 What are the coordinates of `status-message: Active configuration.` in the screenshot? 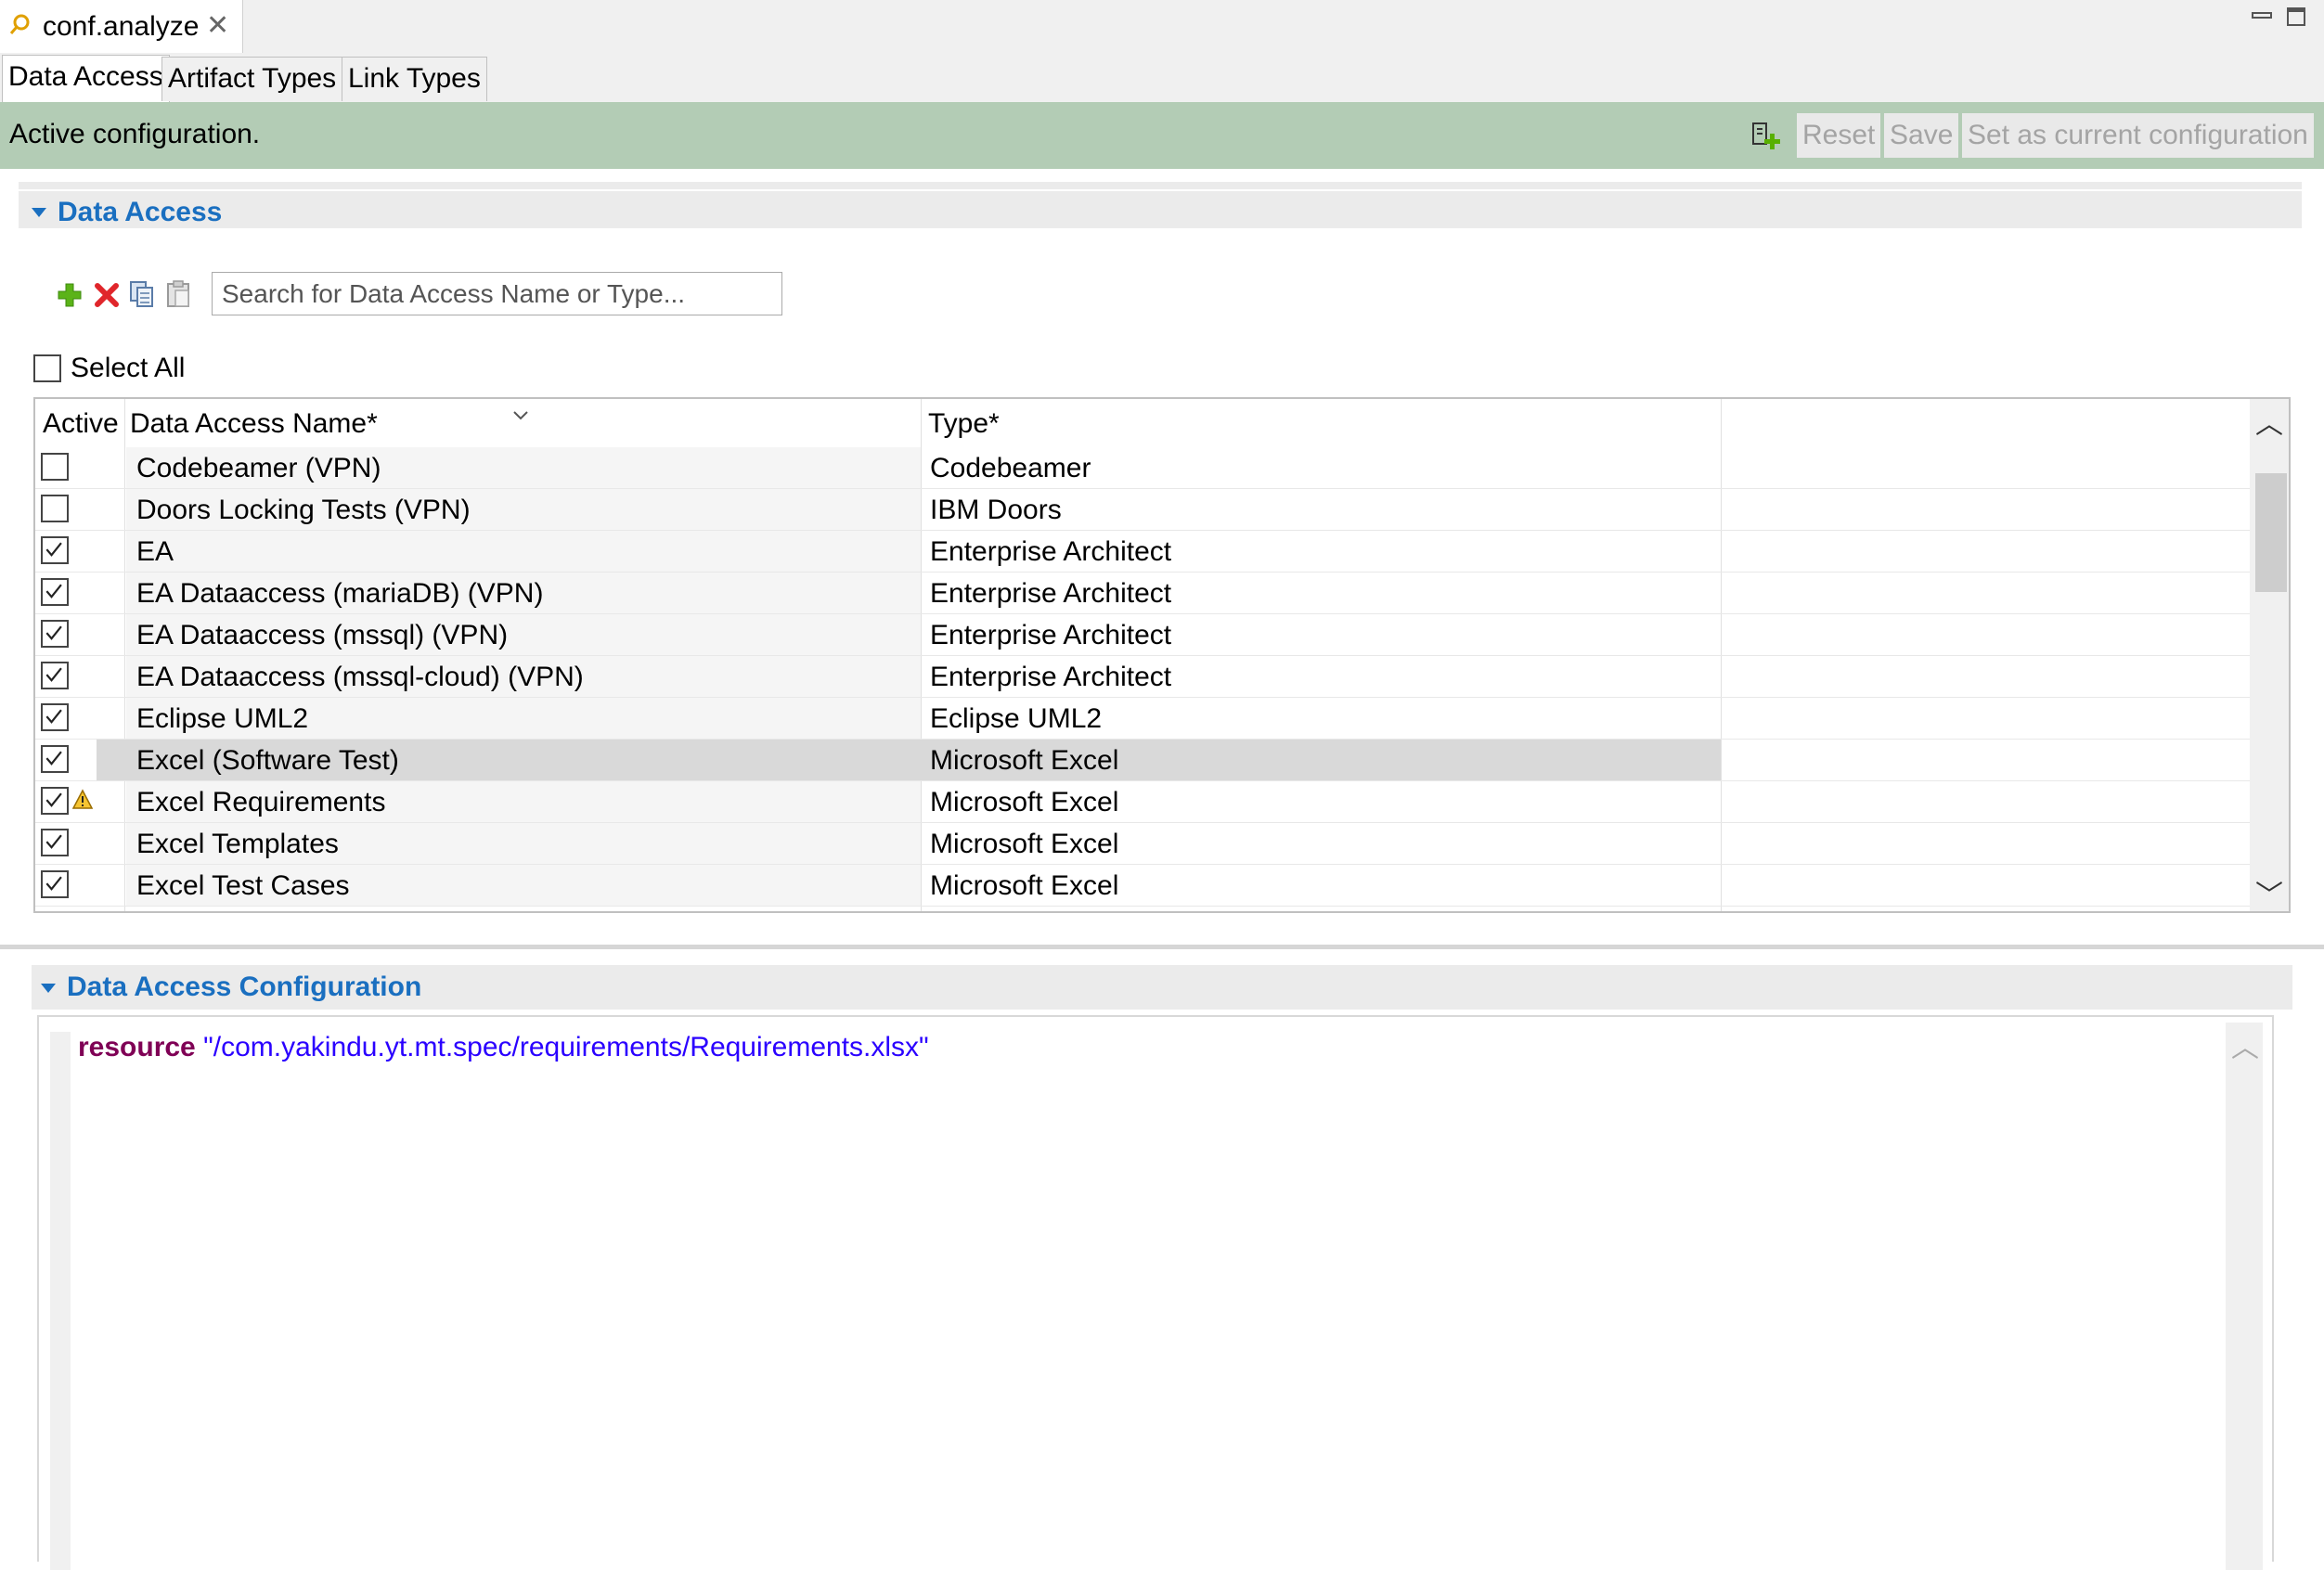 It's located at (135, 134).